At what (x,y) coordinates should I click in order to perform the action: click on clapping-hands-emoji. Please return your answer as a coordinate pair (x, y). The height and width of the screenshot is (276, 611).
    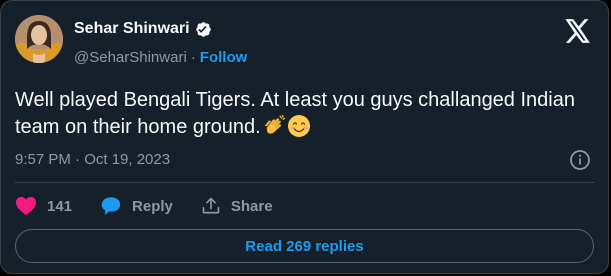
    Looking at the image, I should click on (274, 124).